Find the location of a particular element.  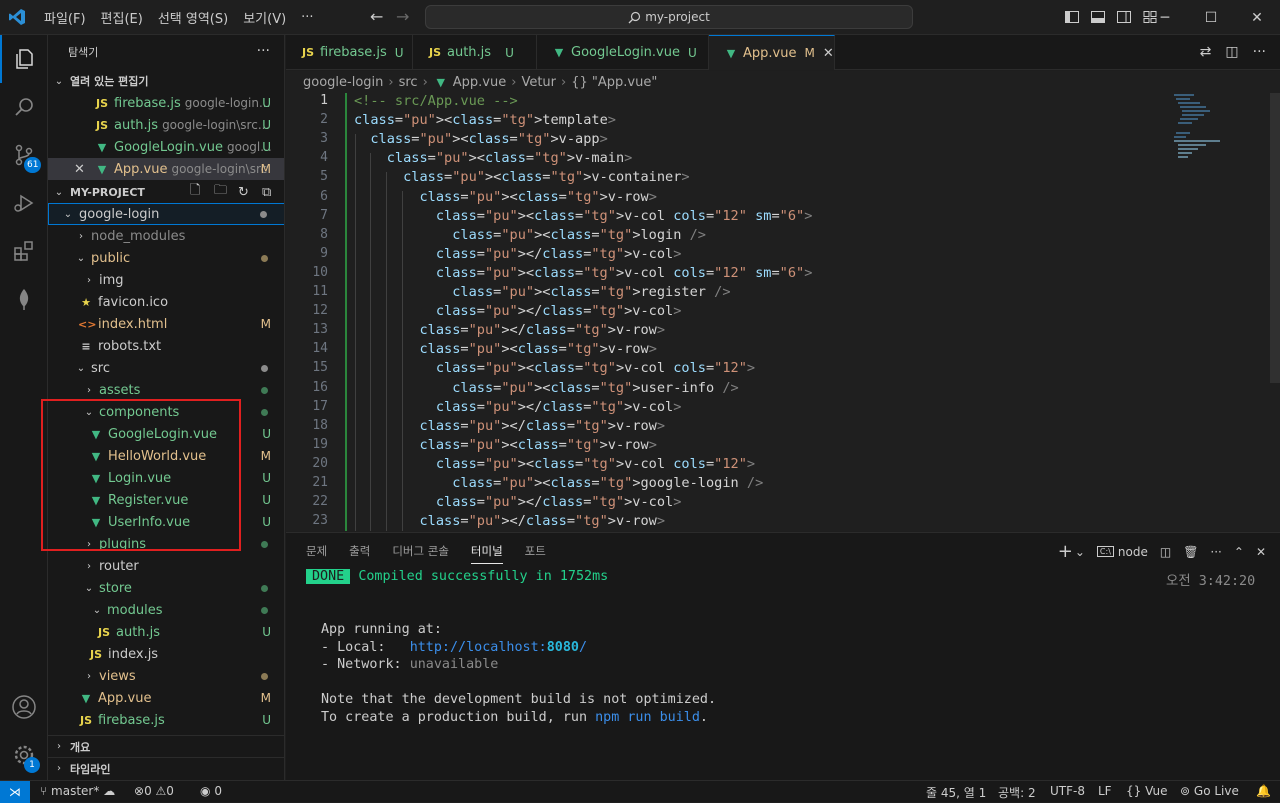

close-window-icon: ✕ is located at coordinates (1257, 17).